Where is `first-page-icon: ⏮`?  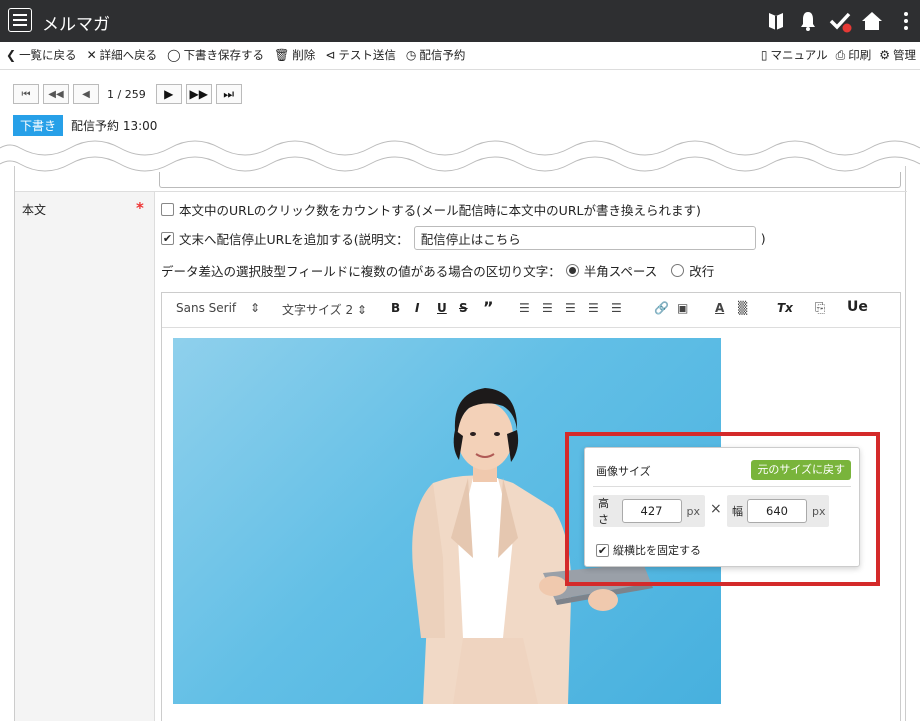
first-page-icon: ⏮ is located at coordinates (26, 94).